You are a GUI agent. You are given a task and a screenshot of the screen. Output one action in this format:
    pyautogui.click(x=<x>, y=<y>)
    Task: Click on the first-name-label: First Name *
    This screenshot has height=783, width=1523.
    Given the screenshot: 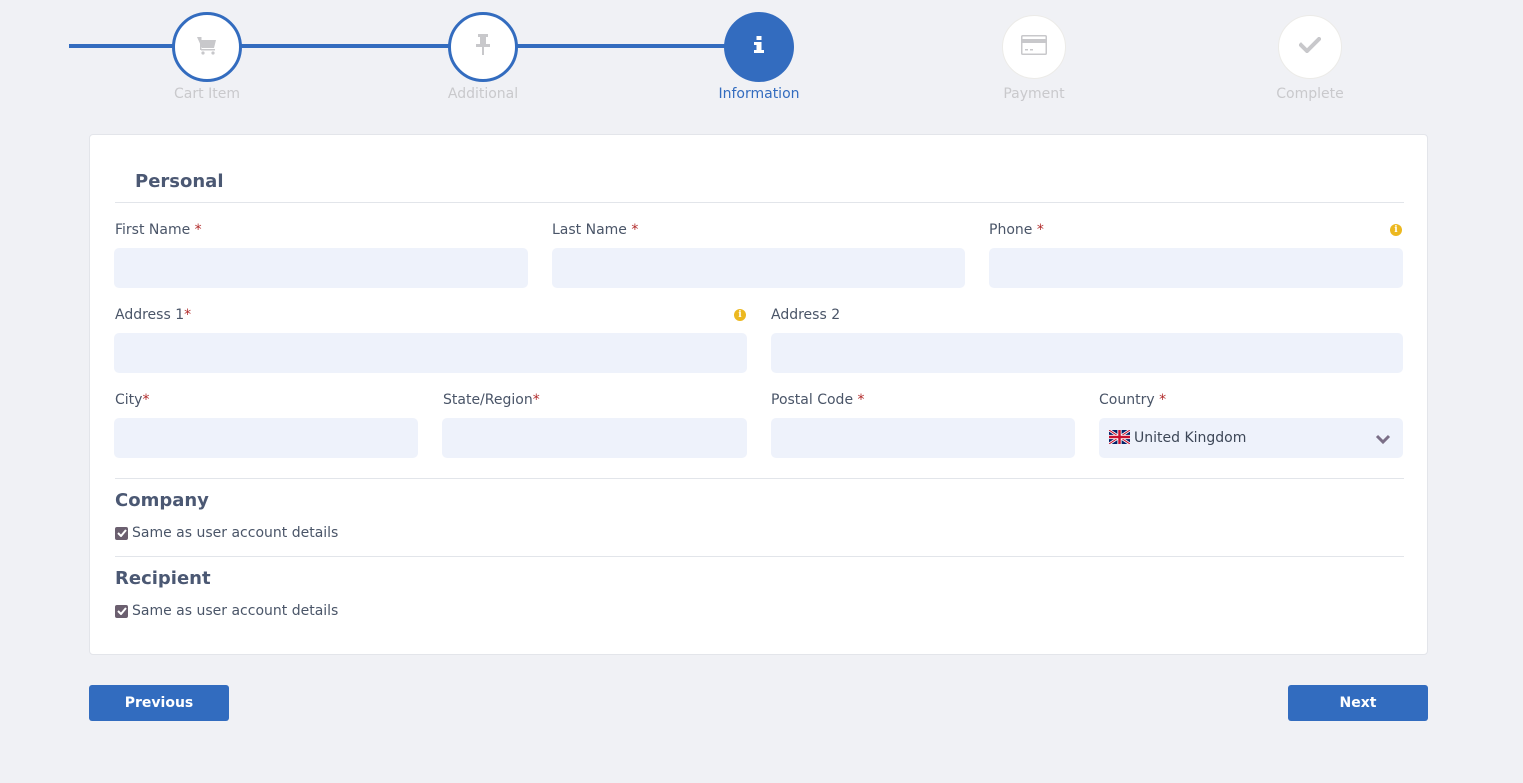 What is the action you would take?
    pyautogui.click(x=158, y=230)
    